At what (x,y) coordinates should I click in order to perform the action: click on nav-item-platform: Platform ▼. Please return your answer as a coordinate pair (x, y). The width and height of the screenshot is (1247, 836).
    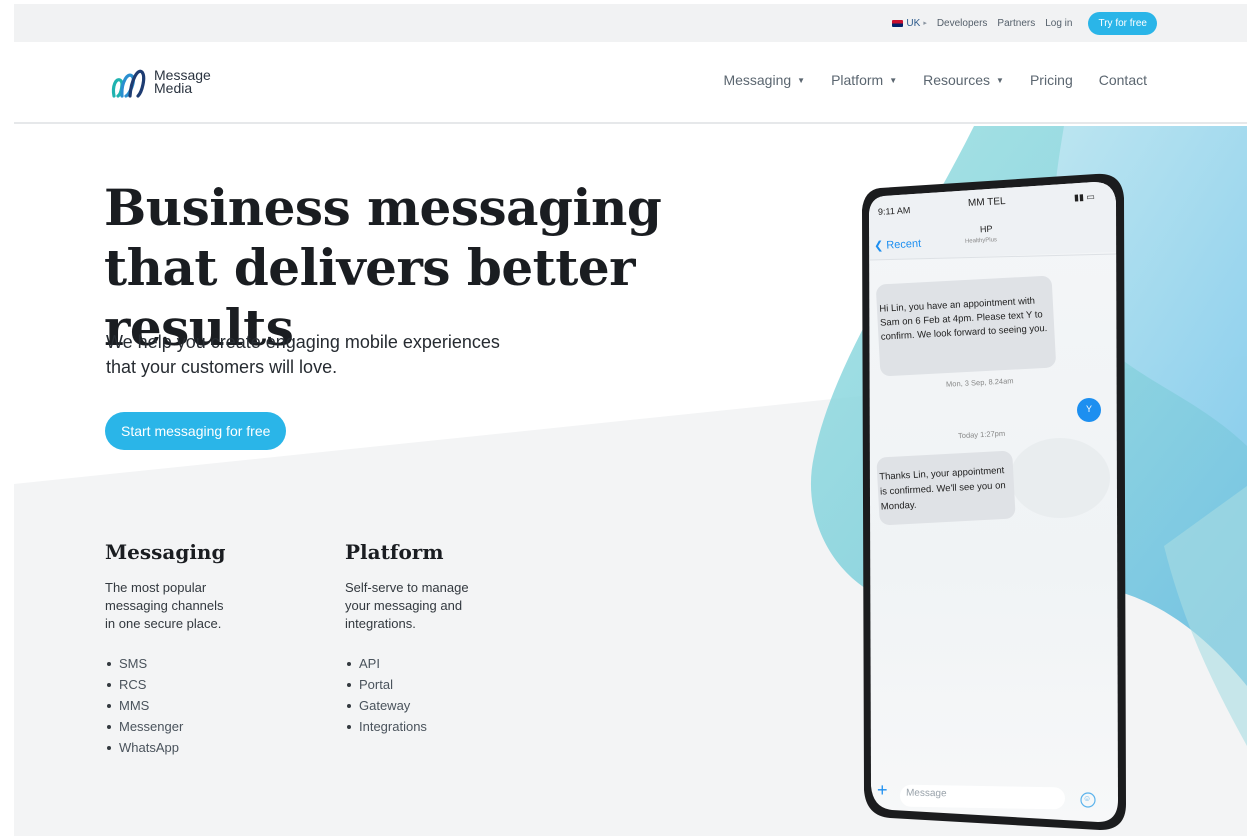
    Looking at the image, I should click on (864, 80).